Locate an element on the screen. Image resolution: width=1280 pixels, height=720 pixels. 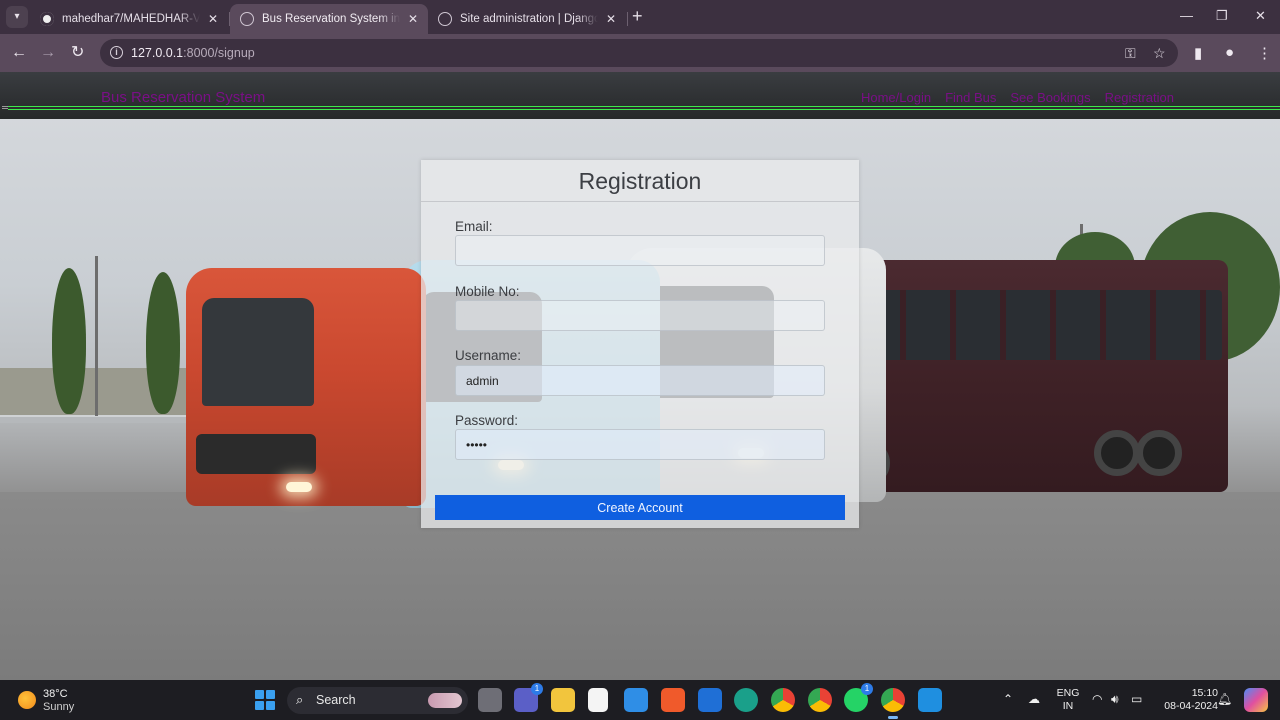
clock-date: 08-04-2024 is located at coordinates (1191, 706).